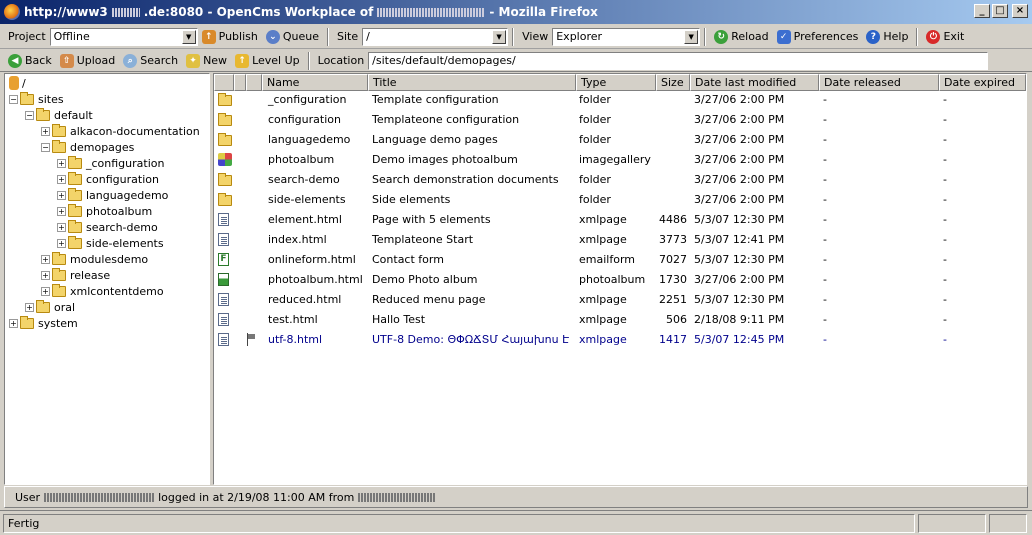 Image resolution: width=1032 pixels, height=535 pixels. Describe the element at coordinates (616, 82) in the screenshot. I see `column-header-type: Type` at that location.